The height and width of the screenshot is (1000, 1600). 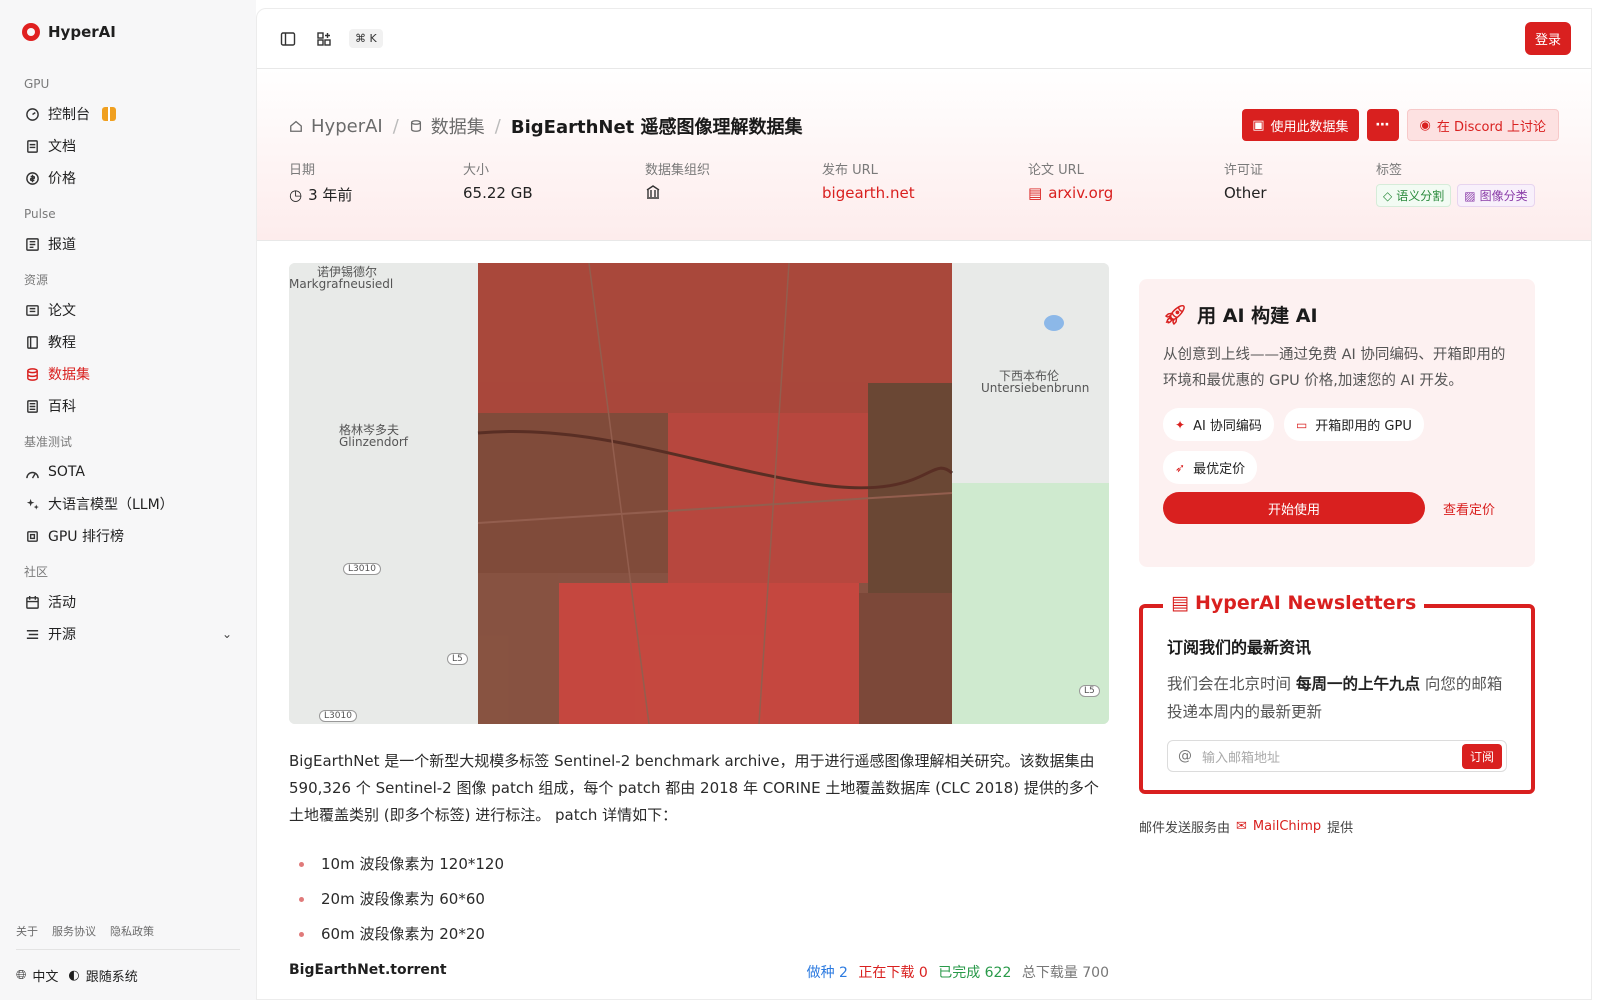 I want to click on brand: HyperAI, so click(x=128, y=32).